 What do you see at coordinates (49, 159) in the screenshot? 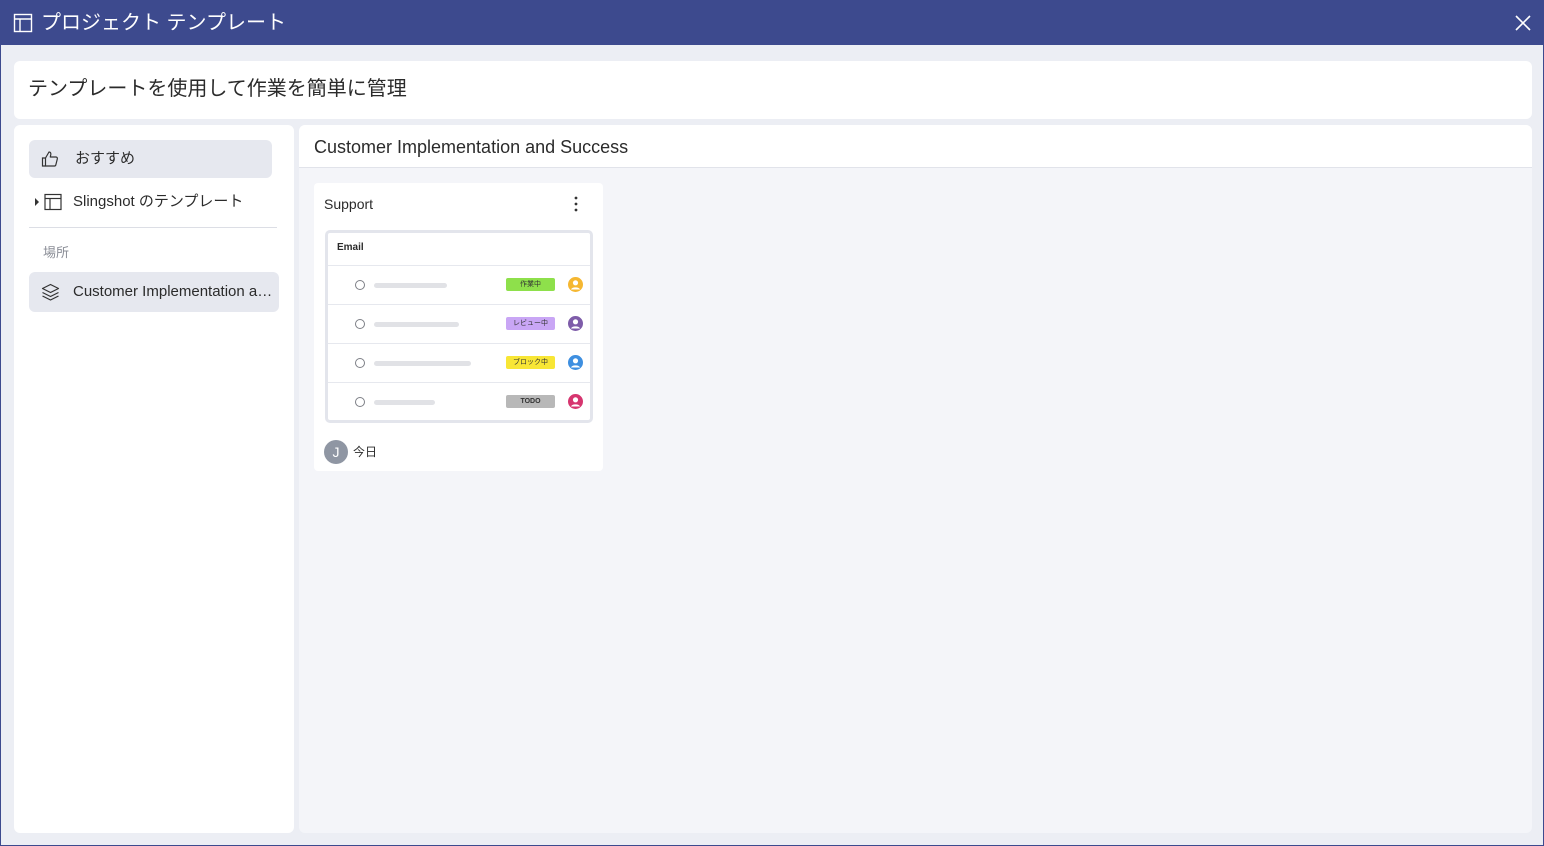
I see `thumbs-up-icon` at bounding box center [49, 159].